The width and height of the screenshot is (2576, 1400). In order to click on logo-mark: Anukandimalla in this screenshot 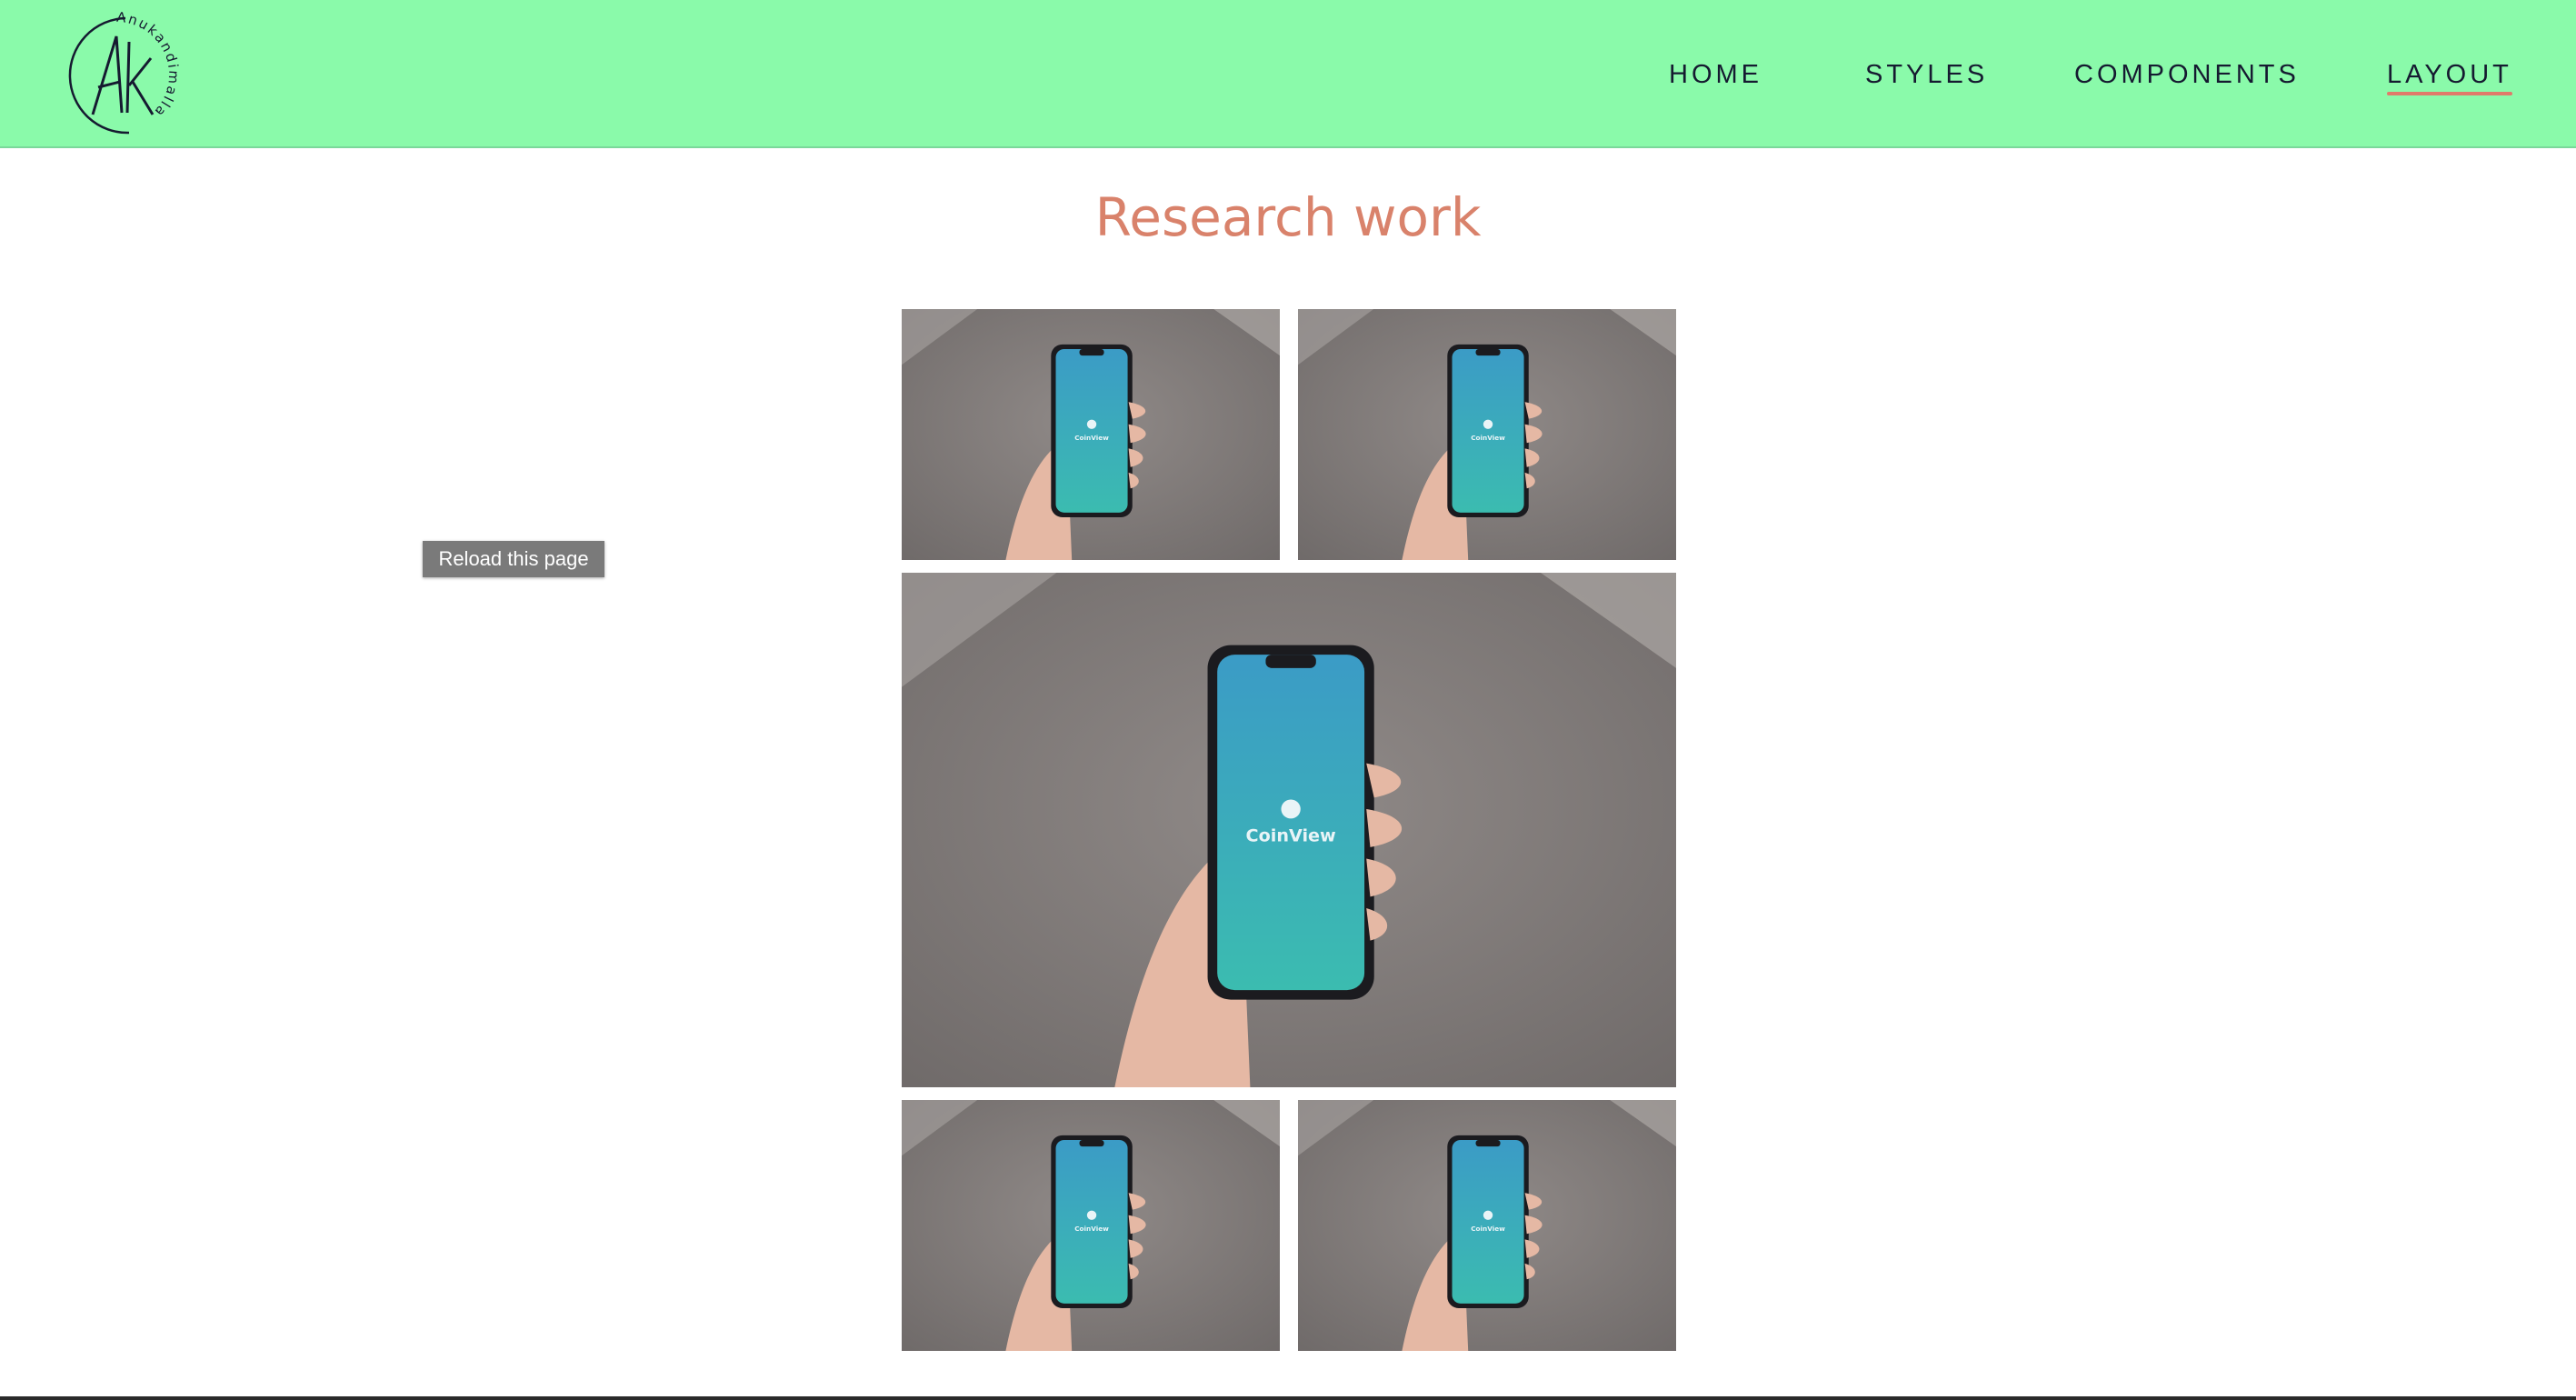, I will do `click(125, 72)`.